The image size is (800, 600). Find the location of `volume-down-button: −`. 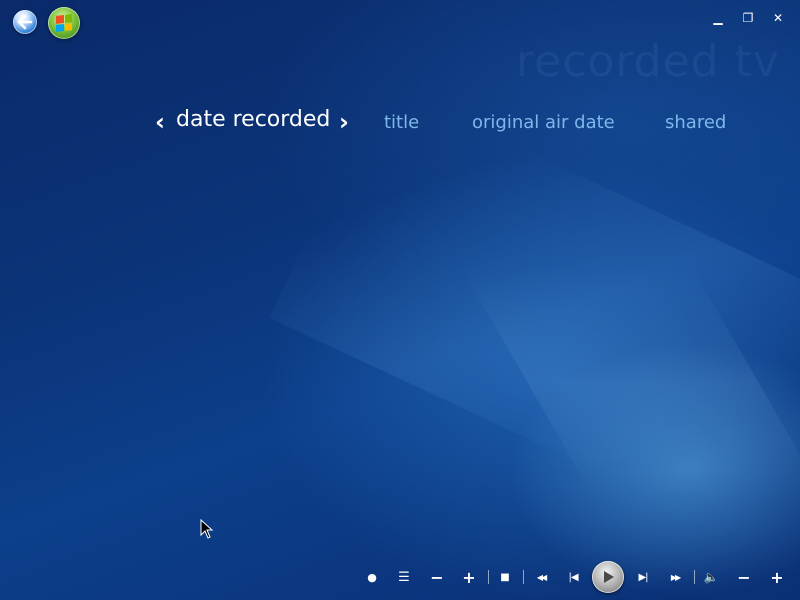

volume-down-button: − is located at coordinates (744, 577).